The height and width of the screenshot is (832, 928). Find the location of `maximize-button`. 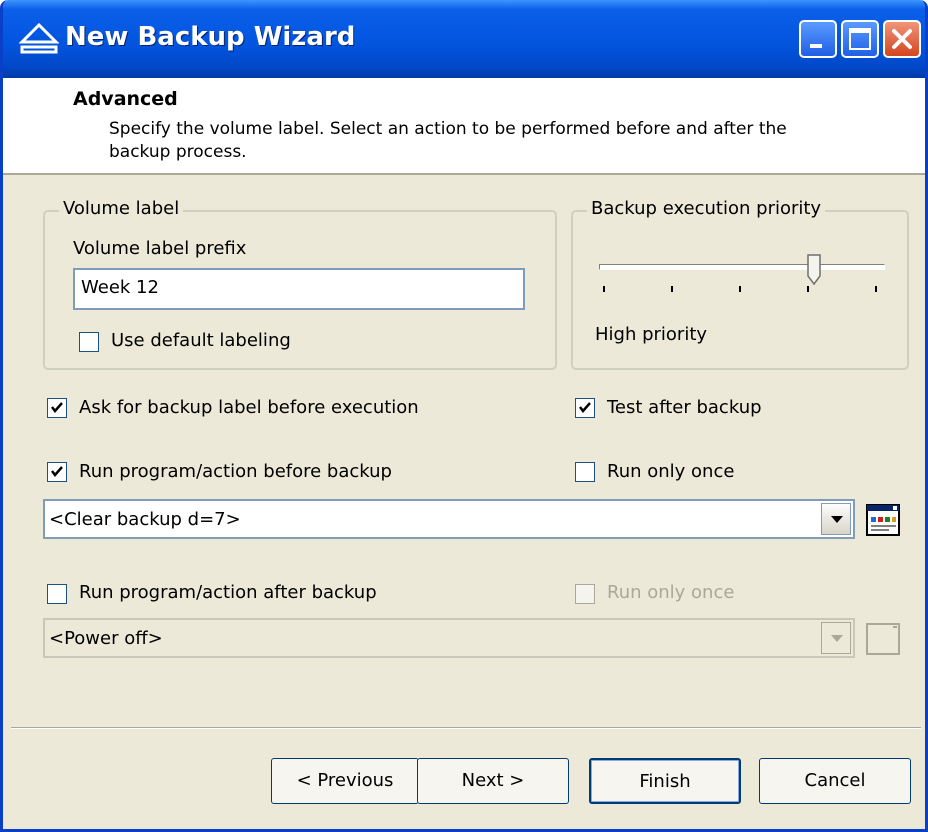

maximize-button is located at coordinates (860, 39).